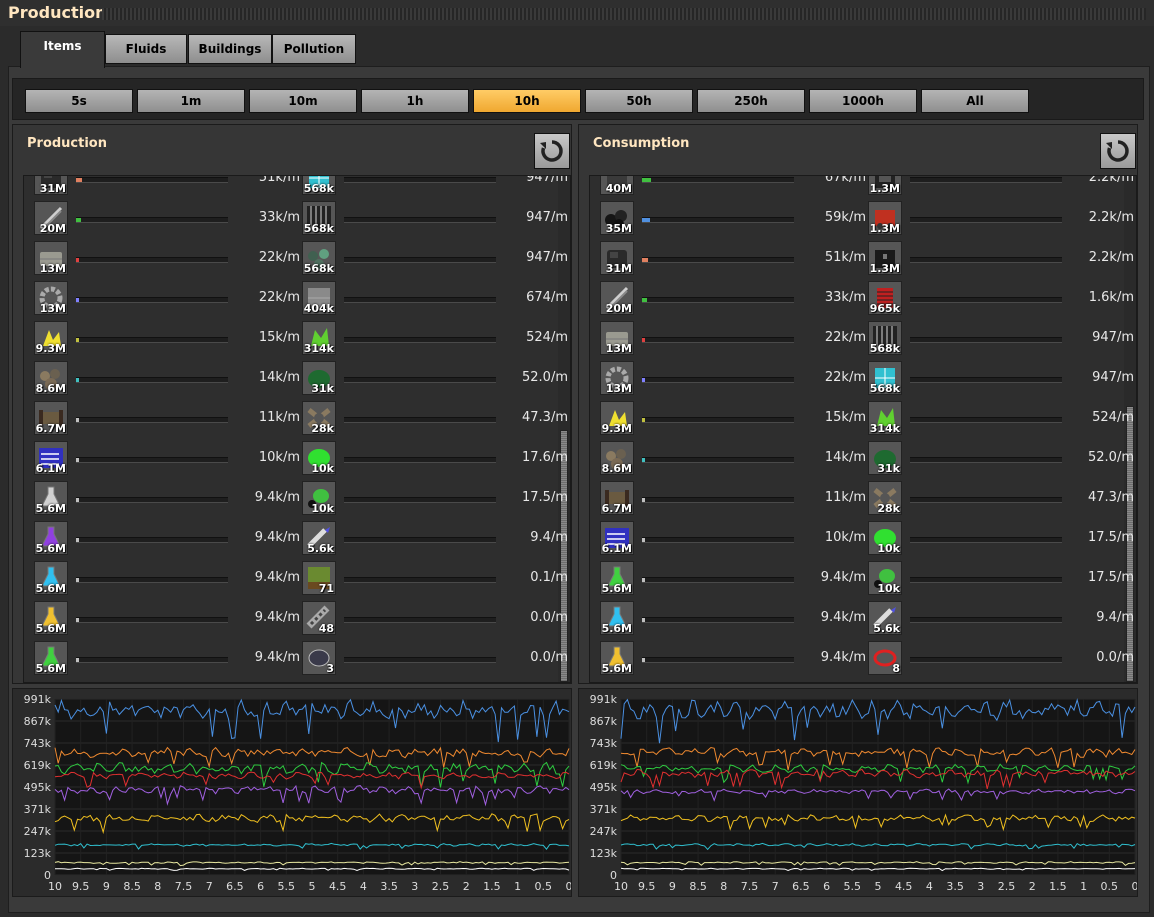 The height and width of the screenshot is (917, 1154). Describe the element at coordinates (230, 49) in the screenshot. I see `tab-buildings: Buildings` at that location.